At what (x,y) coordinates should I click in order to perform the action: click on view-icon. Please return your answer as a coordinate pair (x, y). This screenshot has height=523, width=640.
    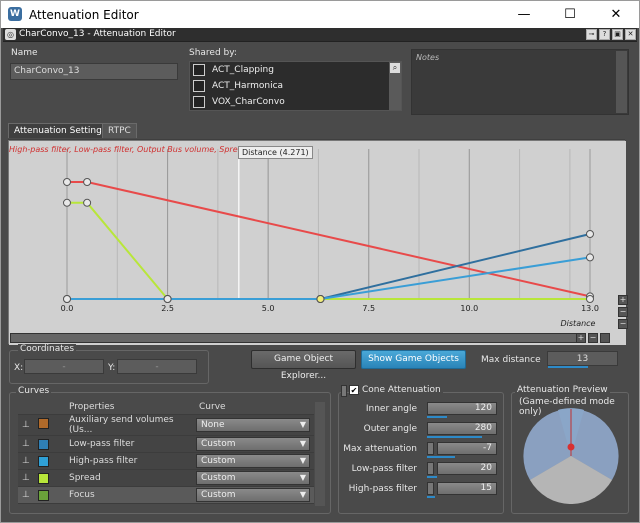
    Looking at the image, I should click on (605, 338).